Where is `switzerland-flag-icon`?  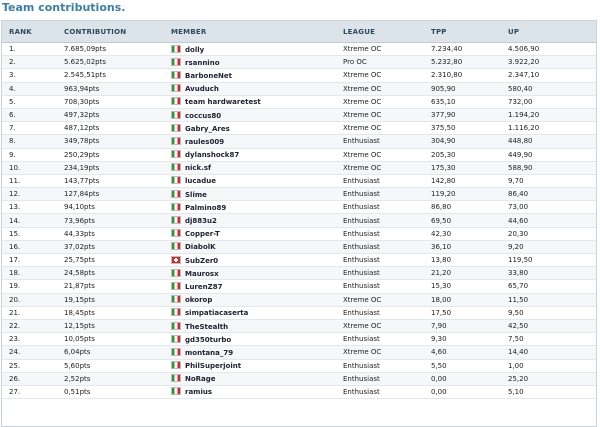 switzerland-flag-icon is located at coordinates (176, 259).